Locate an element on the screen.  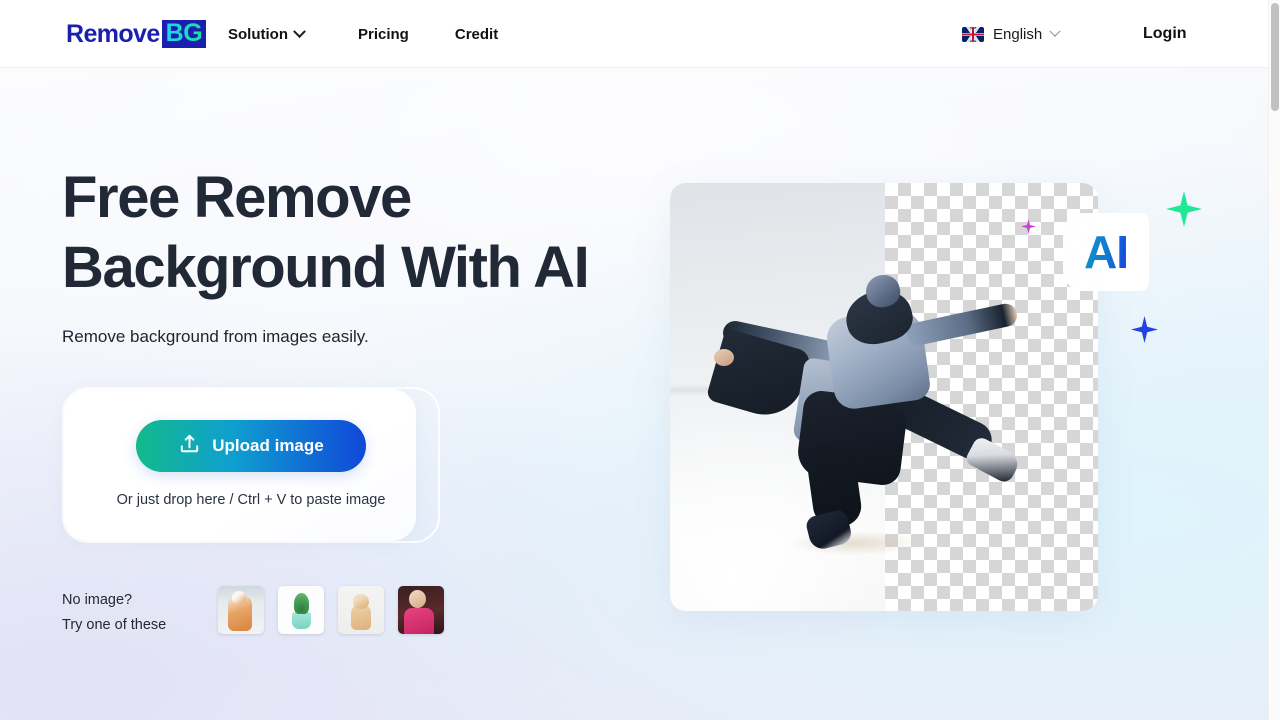
site-logo: Remove BG is located at coordinates (136, 33).